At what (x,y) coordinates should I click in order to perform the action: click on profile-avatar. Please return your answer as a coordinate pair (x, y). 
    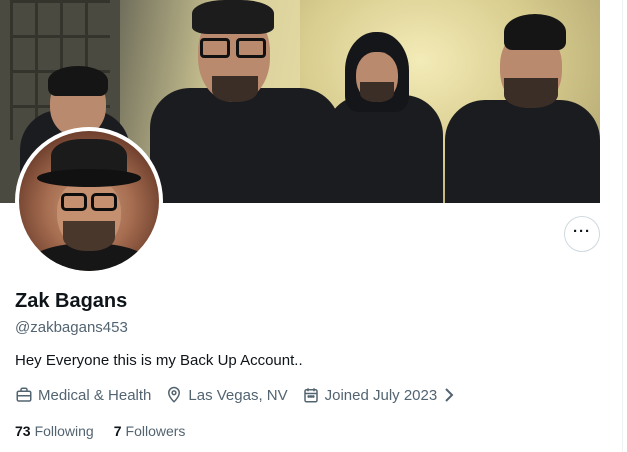
    Looking at the image, I should click on (89, 201).